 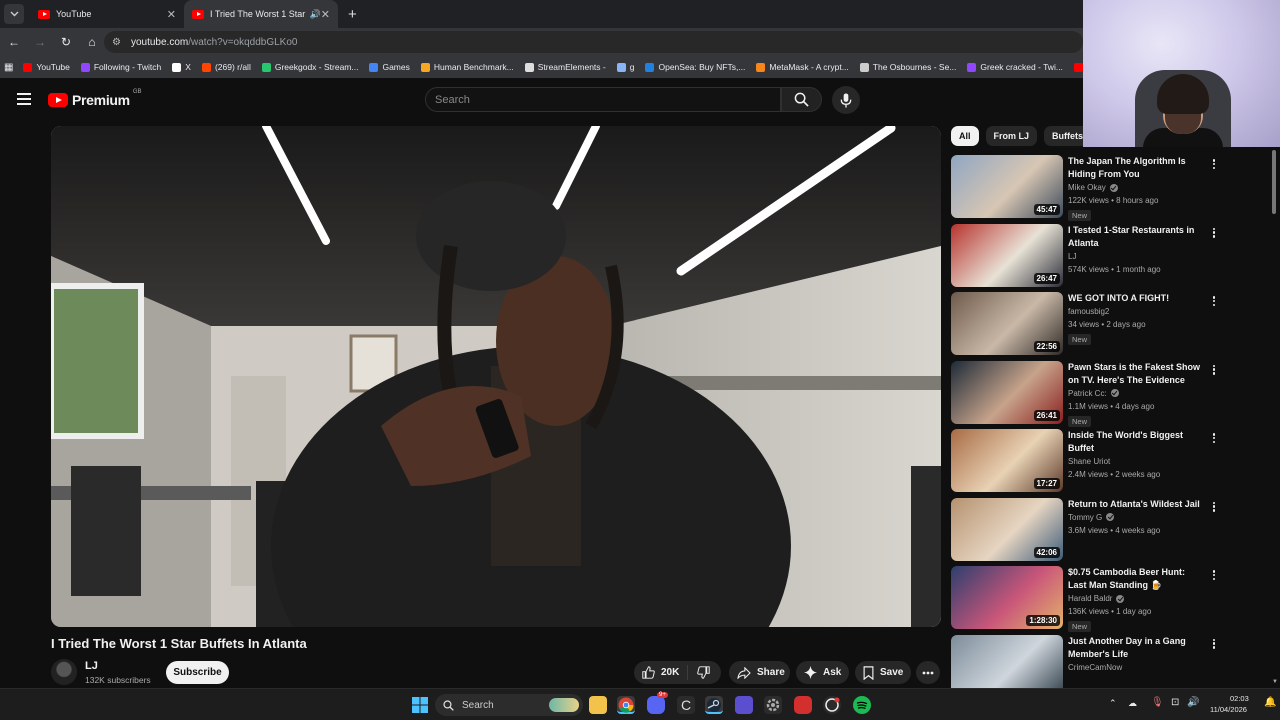 I want to click on sidebar-scrollbar, so click(x=1274, y=416).